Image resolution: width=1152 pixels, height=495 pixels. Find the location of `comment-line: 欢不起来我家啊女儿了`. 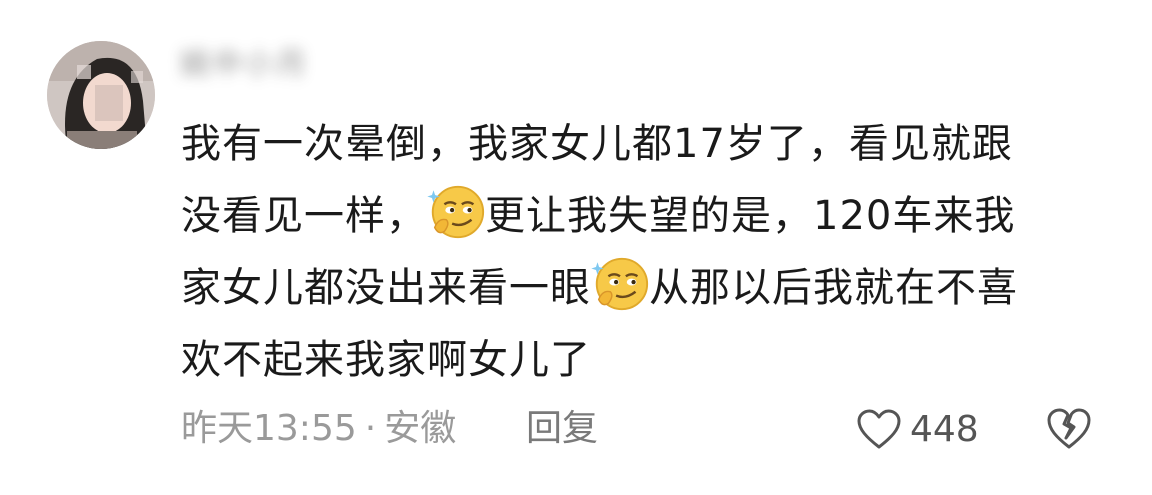

comment-line: 欢不起来我家啊女儿了 is located at coordinates (386, 360).